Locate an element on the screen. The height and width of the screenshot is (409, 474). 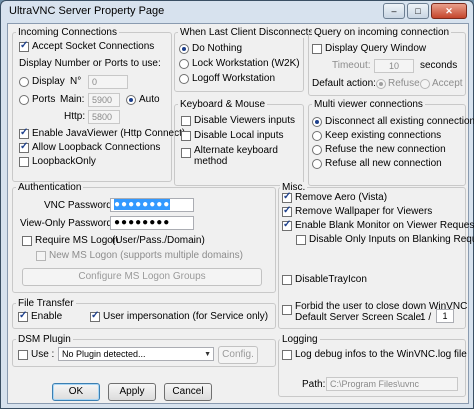
cancel-button: Cancel is located at coordinates (188, 392).